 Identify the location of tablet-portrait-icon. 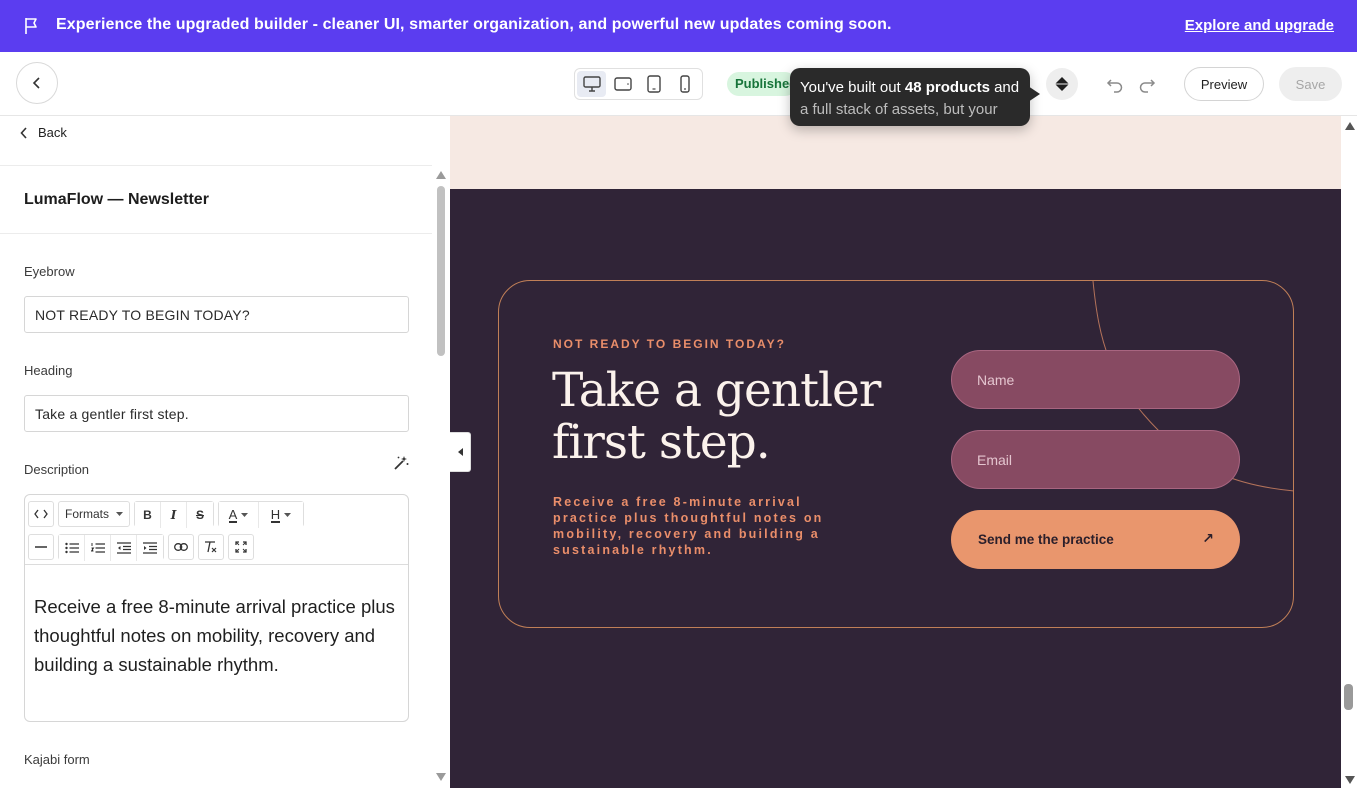
(654, 84).